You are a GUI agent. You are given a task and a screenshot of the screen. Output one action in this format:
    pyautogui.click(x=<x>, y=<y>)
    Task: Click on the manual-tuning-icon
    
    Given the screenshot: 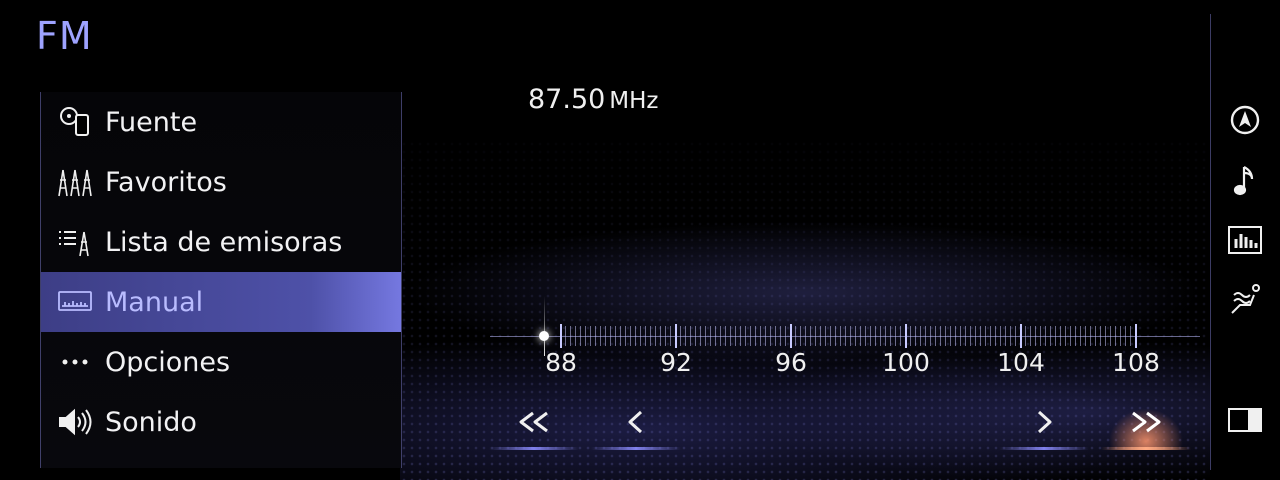 What is the action you would take?
    pyautogui.click(x=75, y=302)
    